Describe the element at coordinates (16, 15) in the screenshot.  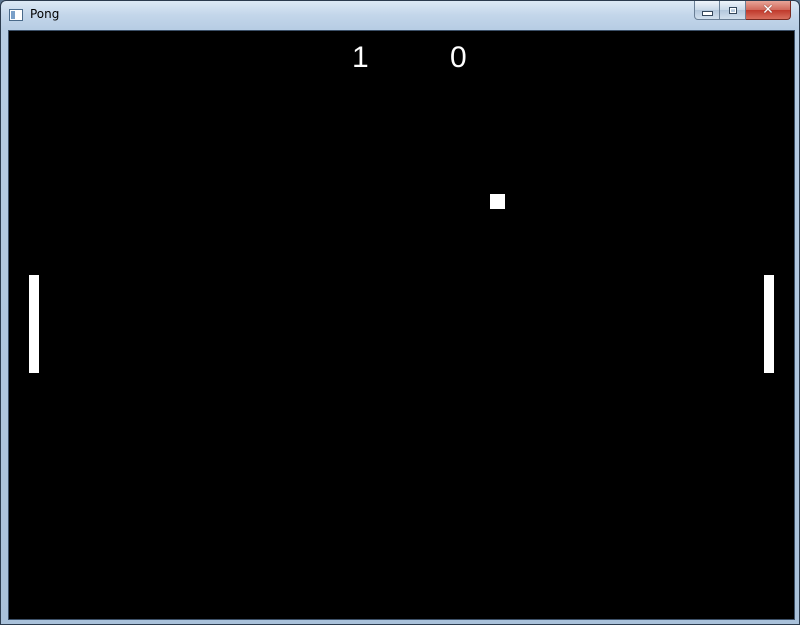
I see `app-window-icon` at that location.